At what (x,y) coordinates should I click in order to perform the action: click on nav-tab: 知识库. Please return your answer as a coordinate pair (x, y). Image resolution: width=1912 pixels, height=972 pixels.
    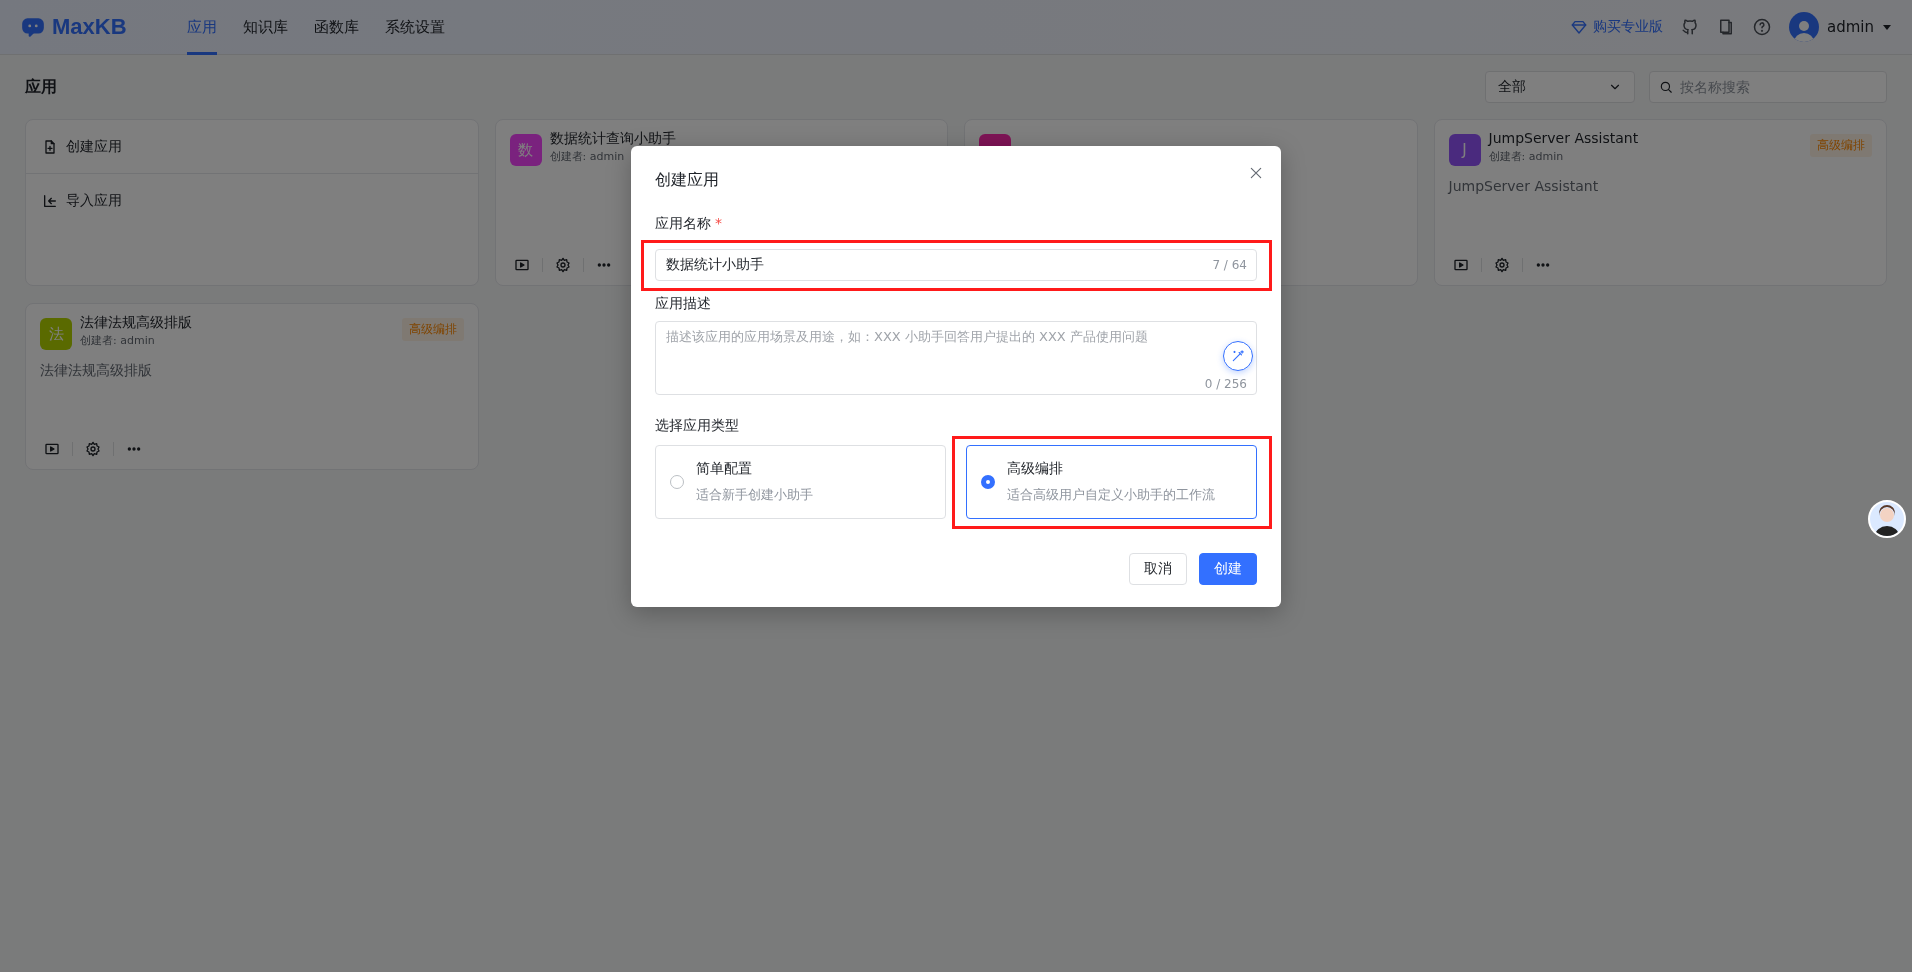
    Looking at the image, I should click on (265, 27).